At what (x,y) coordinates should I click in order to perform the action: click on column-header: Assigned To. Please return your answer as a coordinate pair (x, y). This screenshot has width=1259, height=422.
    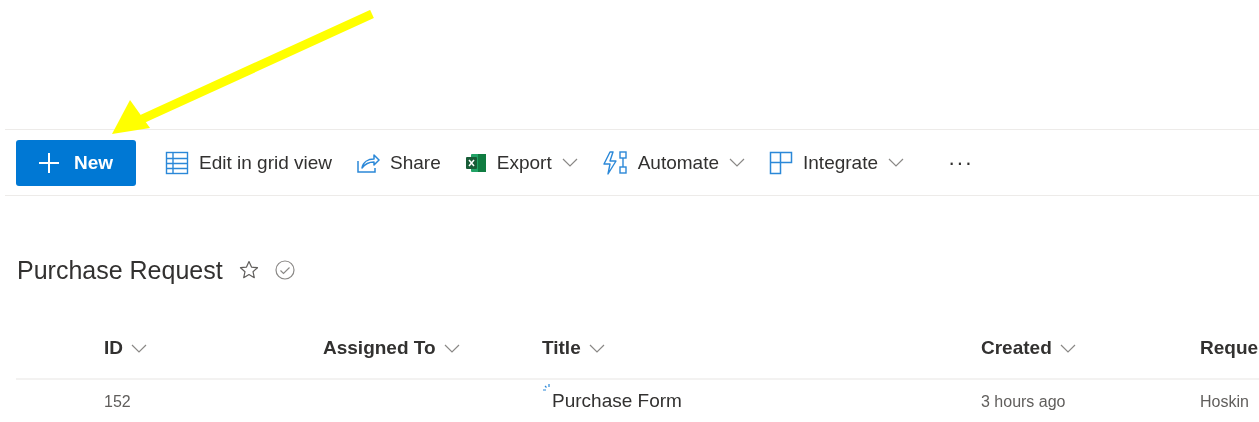
    Looking at the image, I should click on (432, 348).